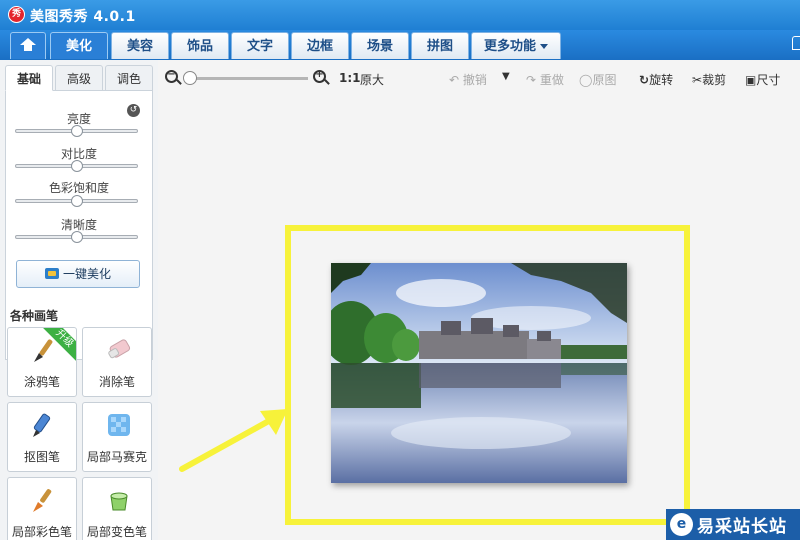  What do you see at coordinates (454, 80) in the screenshot?
I see `undo-icon: ↶` at bounding box center [454, 80].